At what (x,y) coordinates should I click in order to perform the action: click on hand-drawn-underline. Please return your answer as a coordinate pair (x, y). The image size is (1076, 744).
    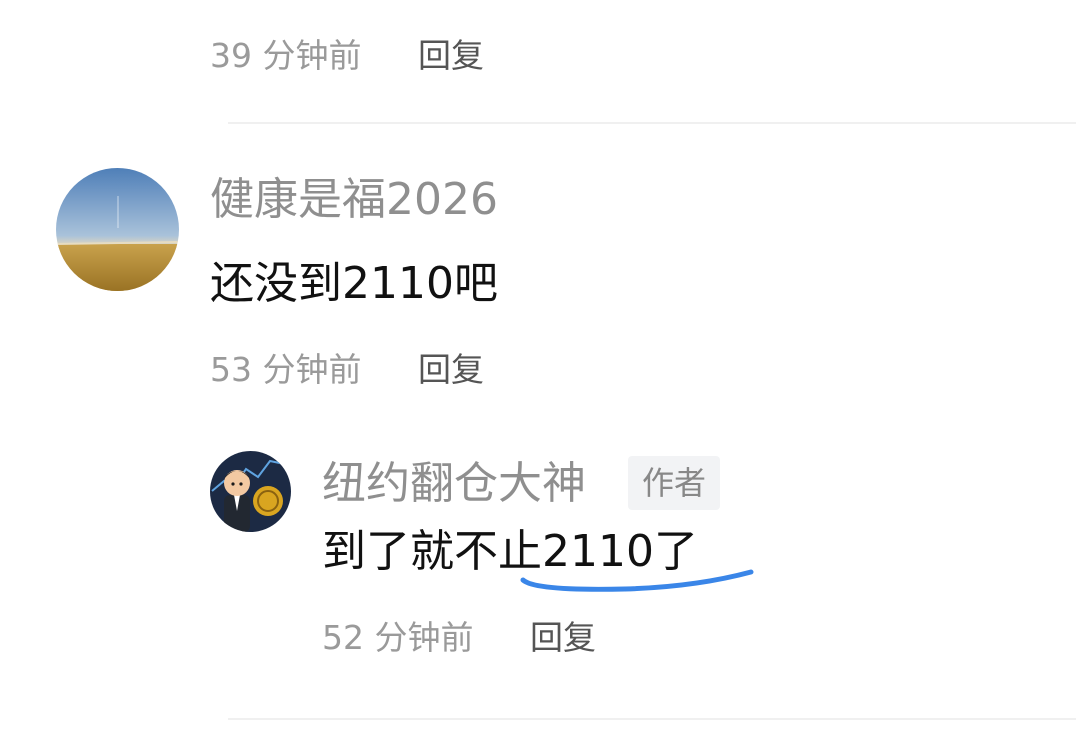
    Looking at the image, I should click on (637, 580).